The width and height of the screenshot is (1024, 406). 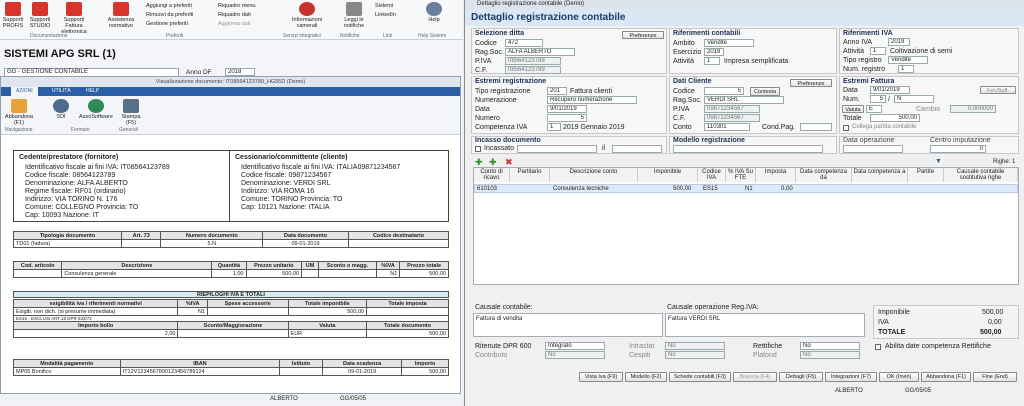 What do you see at coordinates (274, 265) in the screenshot?
I see `th: Prezzo unitario` at bounding box center [274, 265].